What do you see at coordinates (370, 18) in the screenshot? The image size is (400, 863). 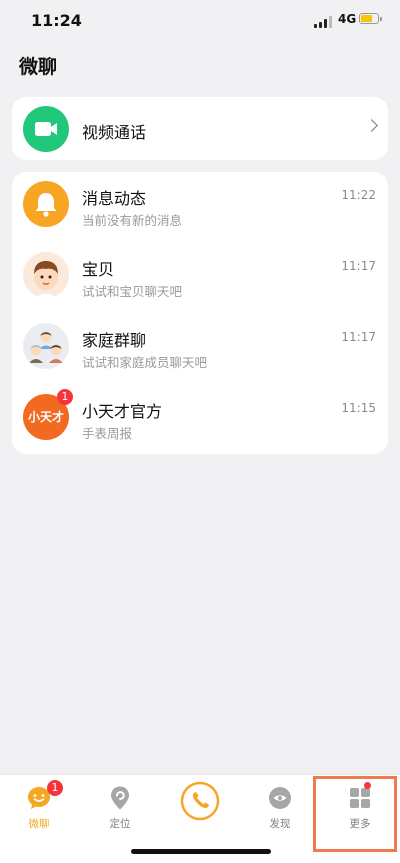 I see `battery-icon` at bounding box center [370, 18].